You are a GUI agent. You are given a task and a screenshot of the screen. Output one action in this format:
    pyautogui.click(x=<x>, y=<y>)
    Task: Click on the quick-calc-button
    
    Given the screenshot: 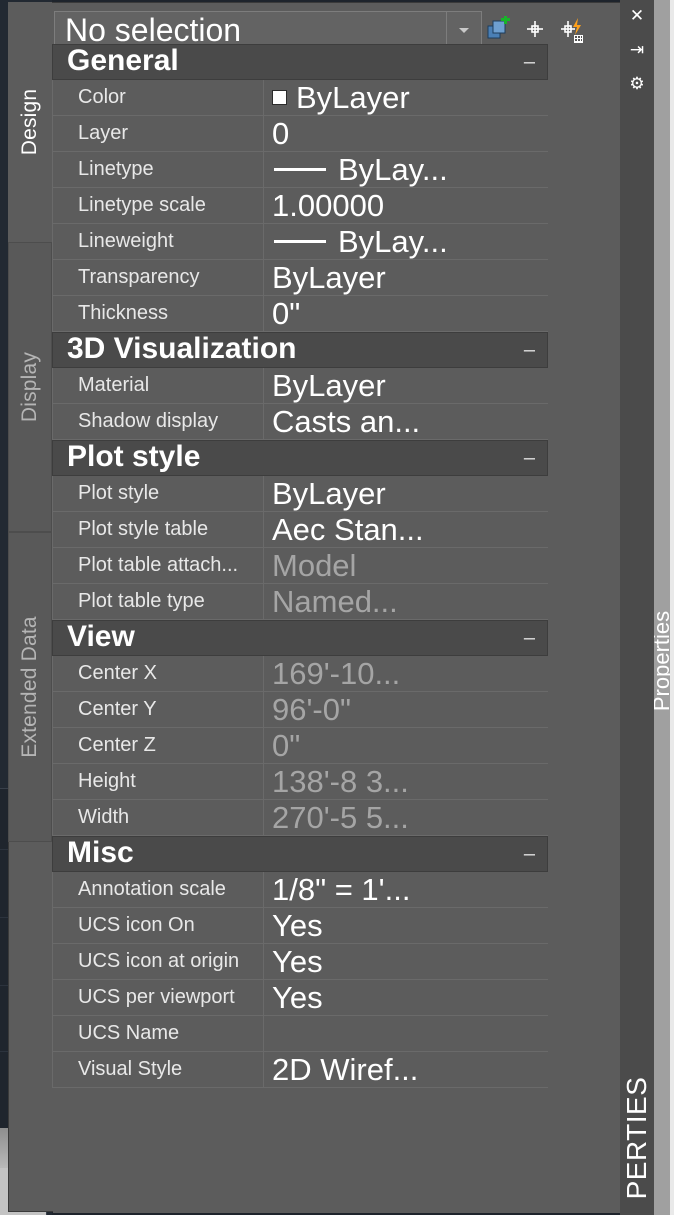 What is the action you would take?
    pyautogui.click(x=571, y=30)
    